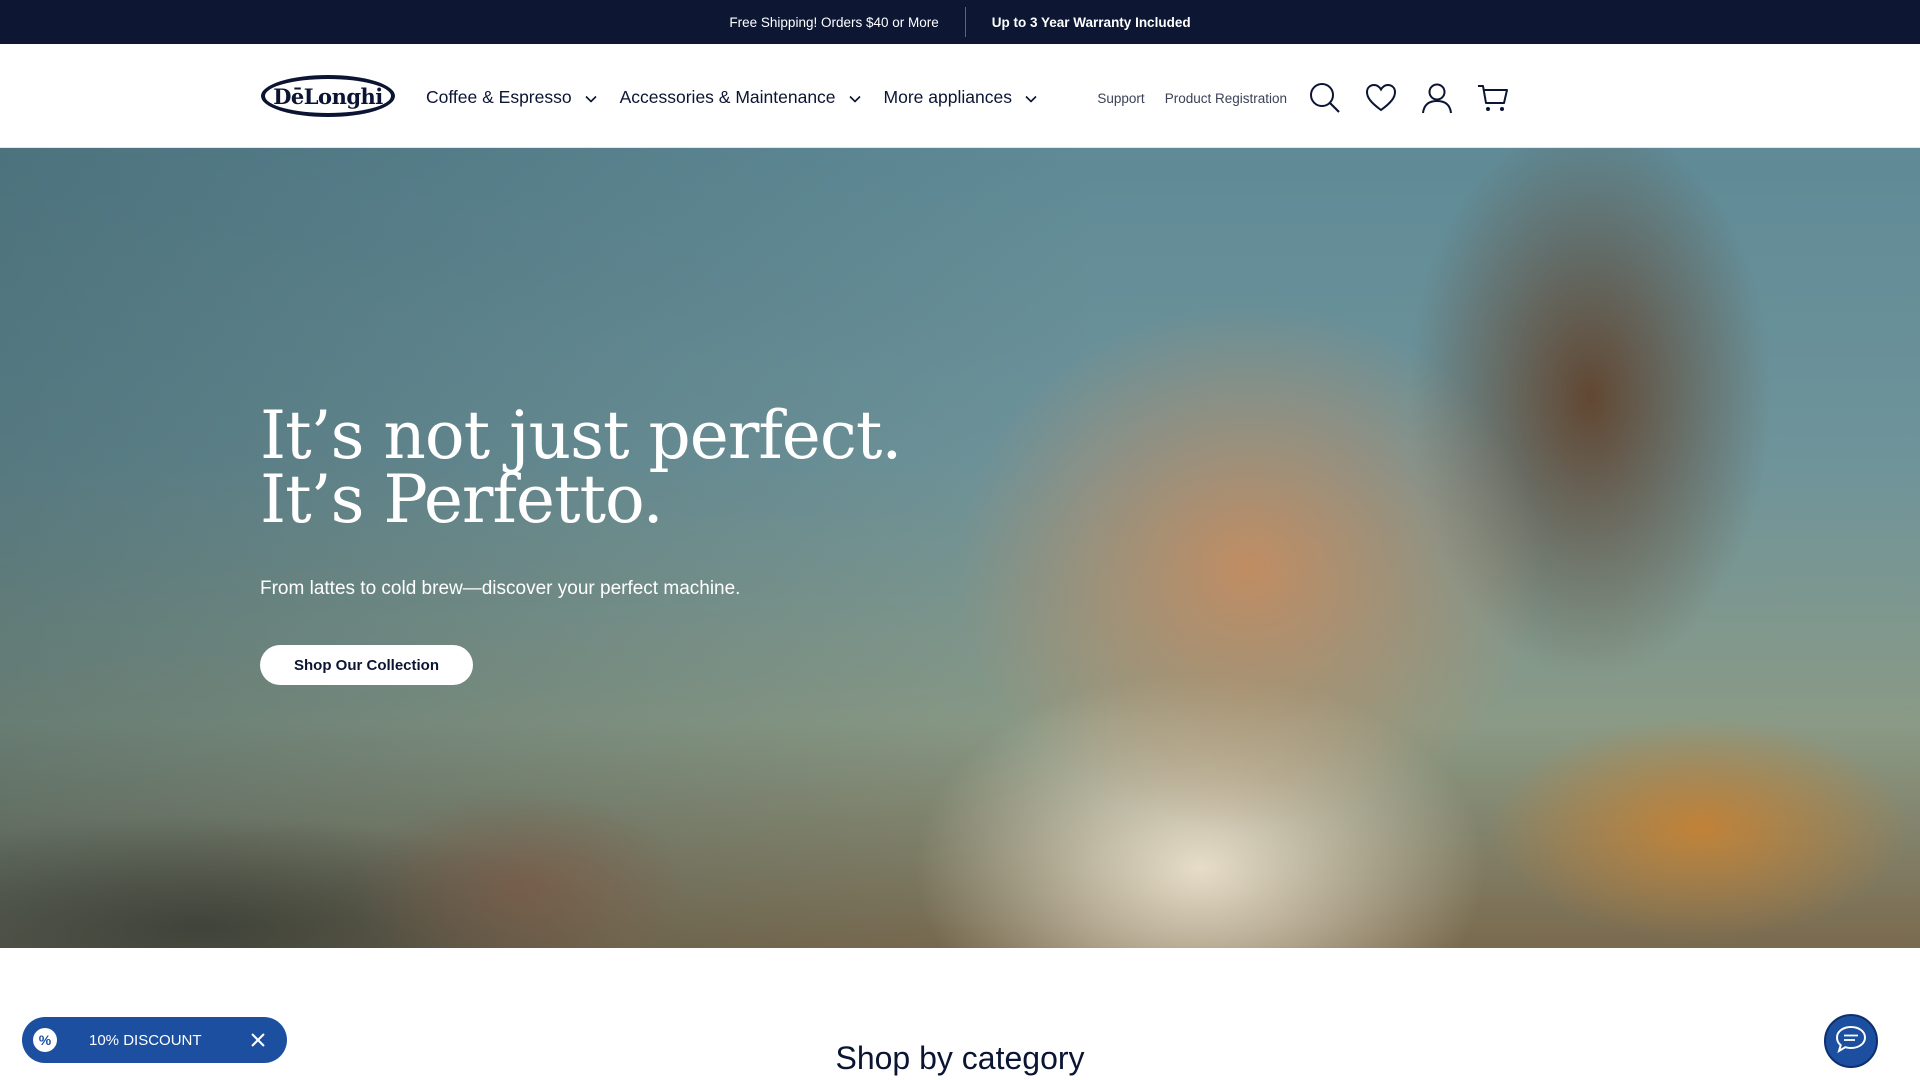 This screenshot has height=1080, width=1920. I want to click on chat-bubble-icon, so click(1851, 1041).